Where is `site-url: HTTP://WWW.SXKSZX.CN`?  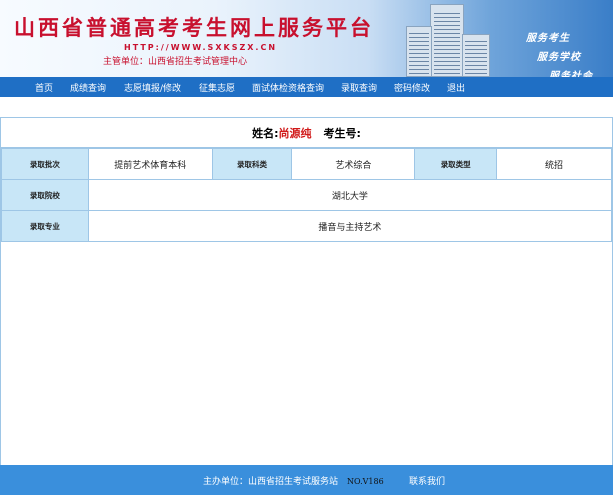 site-url: HTTP://WWW.SXKSZX.CN is located at coordinates (201, 47).